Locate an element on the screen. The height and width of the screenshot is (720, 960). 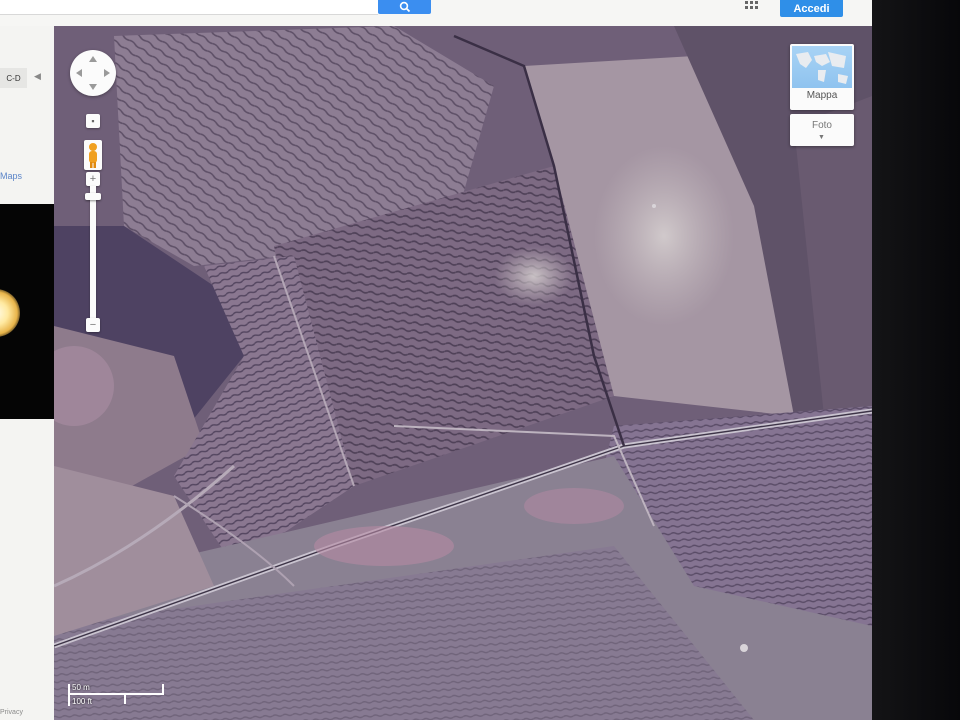
maptype-map-button: Mappa is located at coordinates (822, 77).